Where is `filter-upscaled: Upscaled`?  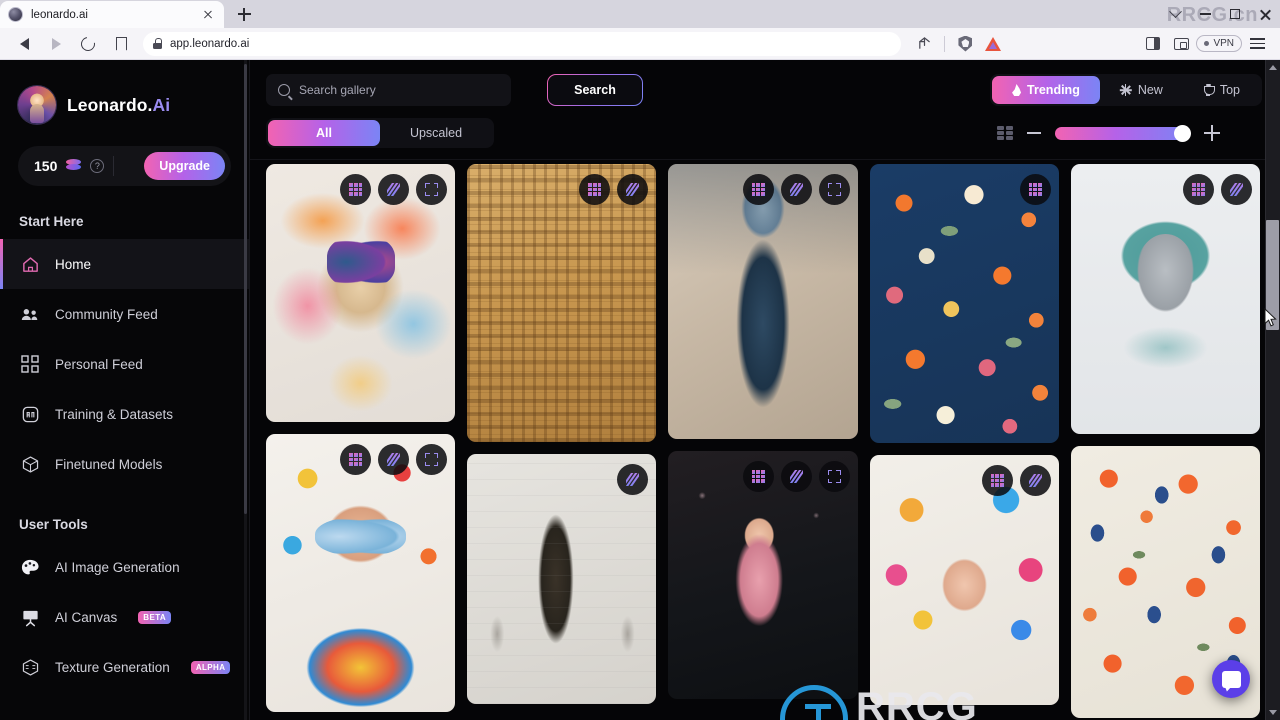
filter-upscaled: Upscaled is located at coordinates (436, 133).